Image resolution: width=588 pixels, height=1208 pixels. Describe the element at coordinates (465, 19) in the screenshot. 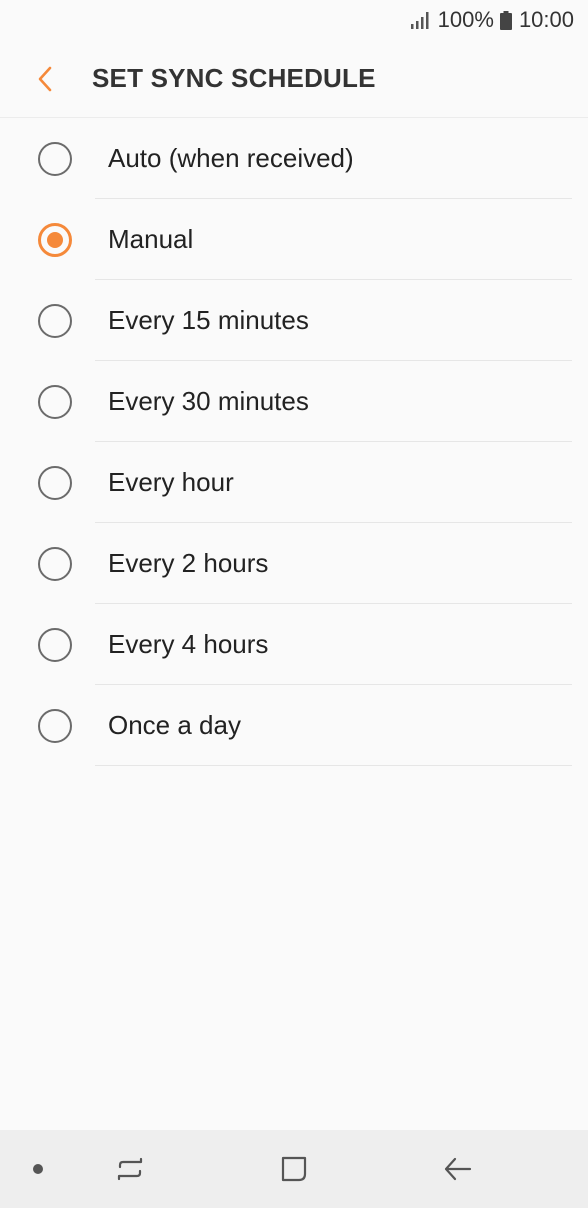

I see `battery-percent: 100%` at that location.